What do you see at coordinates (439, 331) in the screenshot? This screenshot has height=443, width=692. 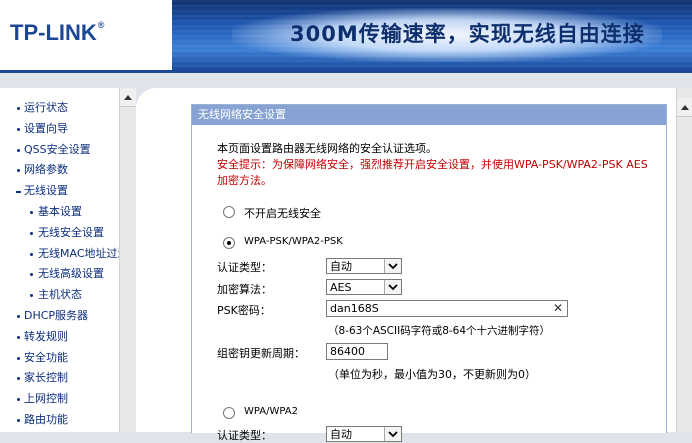 I see `psk-hint: （8-63个ASCII码字符或8-64个十六进制字符）` at bounding box center [439, 331].